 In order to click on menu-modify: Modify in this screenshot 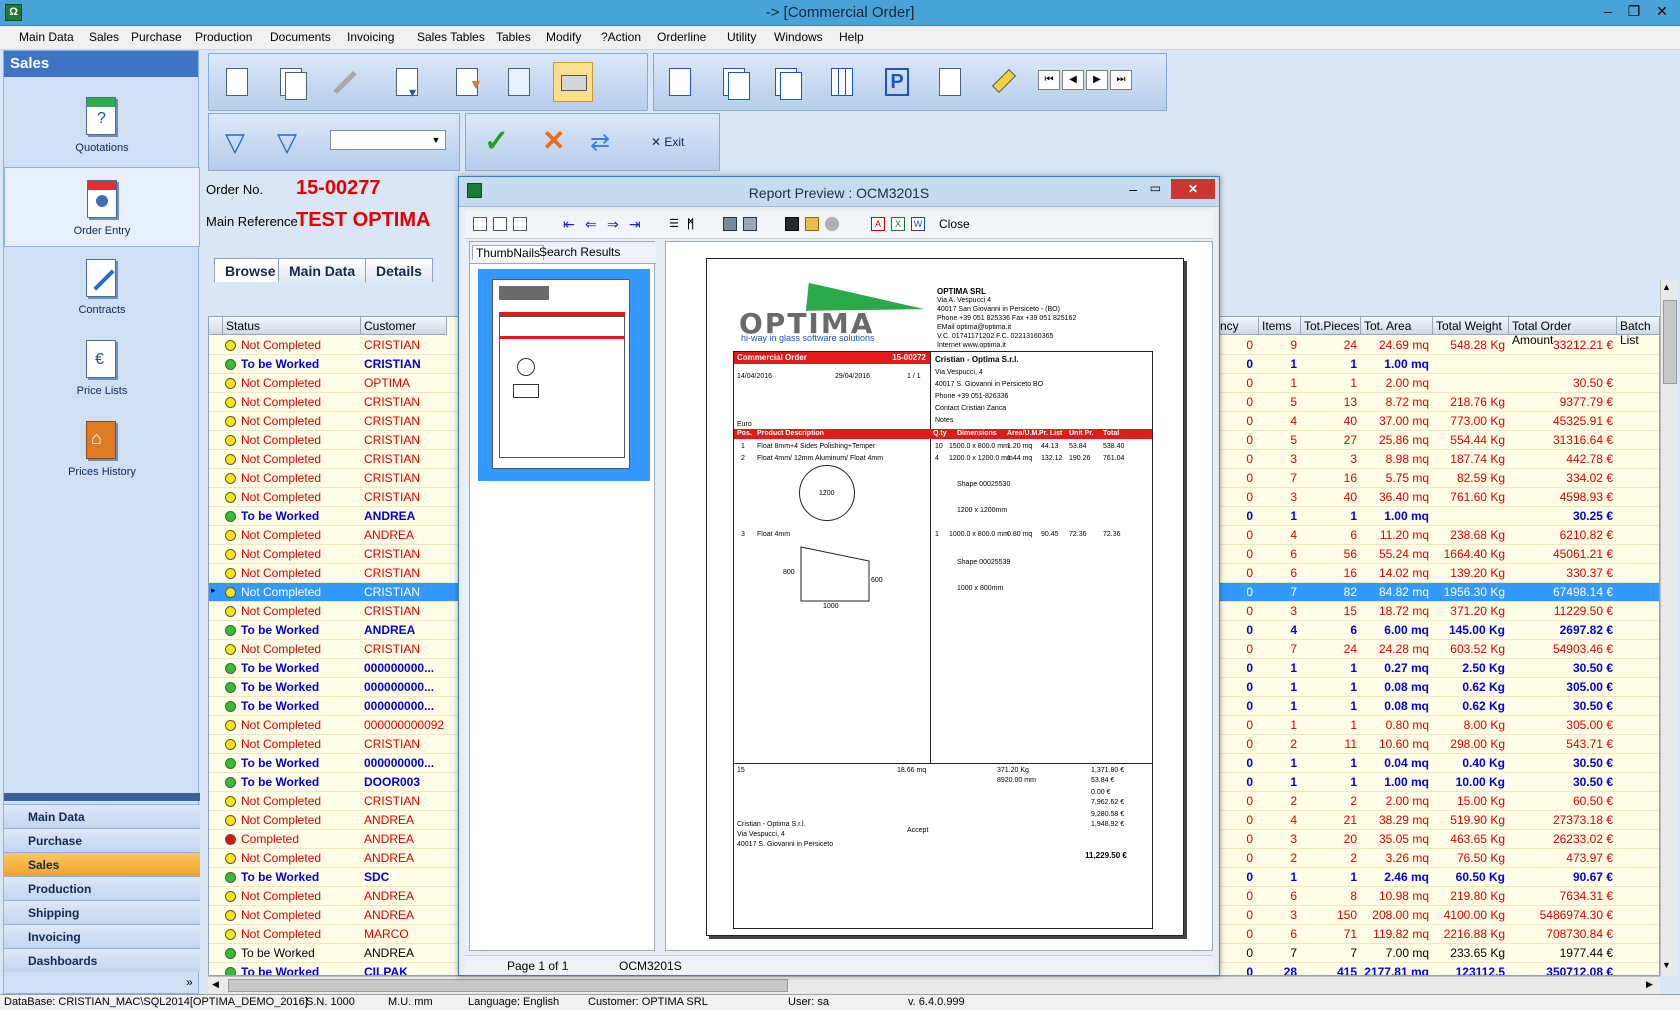, I will do `click(563, 37)`.